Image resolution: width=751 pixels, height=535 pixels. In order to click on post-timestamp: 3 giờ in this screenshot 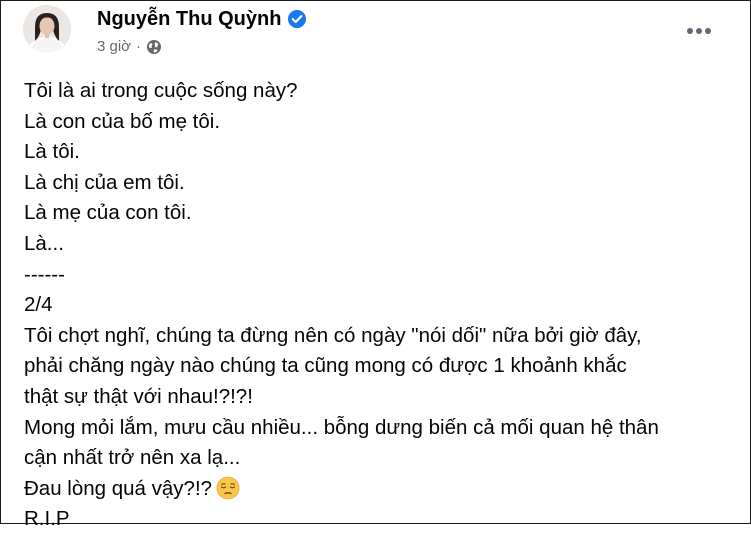, I will do `click(114, 46)`.